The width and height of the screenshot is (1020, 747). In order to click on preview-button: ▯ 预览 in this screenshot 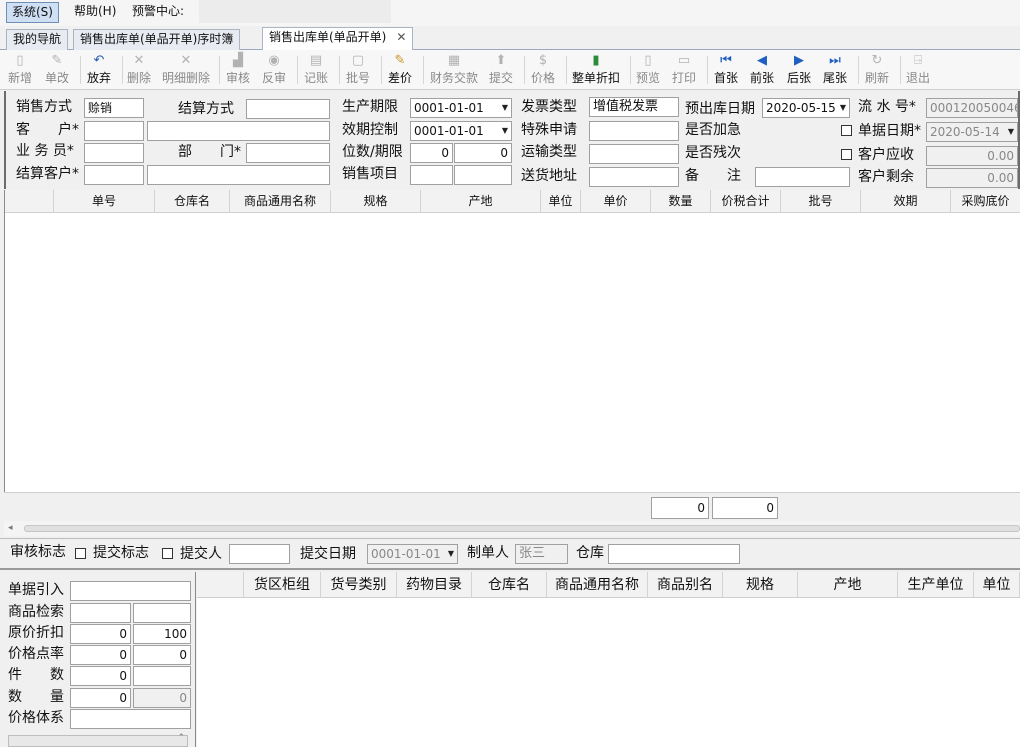, I will do `click(648, 70)`.